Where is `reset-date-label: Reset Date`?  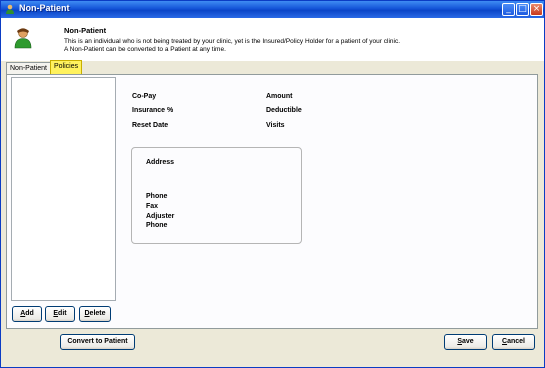 reset-date-label: Reset Date is located at coordinates (150, 125).